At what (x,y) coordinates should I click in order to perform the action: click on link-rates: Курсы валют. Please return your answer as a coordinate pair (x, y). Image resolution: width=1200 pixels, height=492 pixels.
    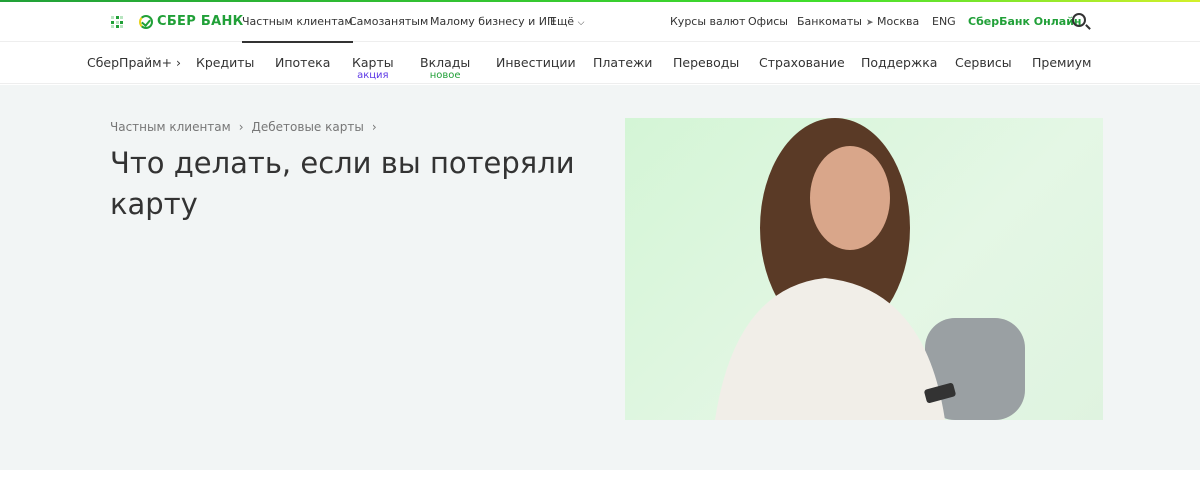
    Looking at the image, I should click on (707, 21).